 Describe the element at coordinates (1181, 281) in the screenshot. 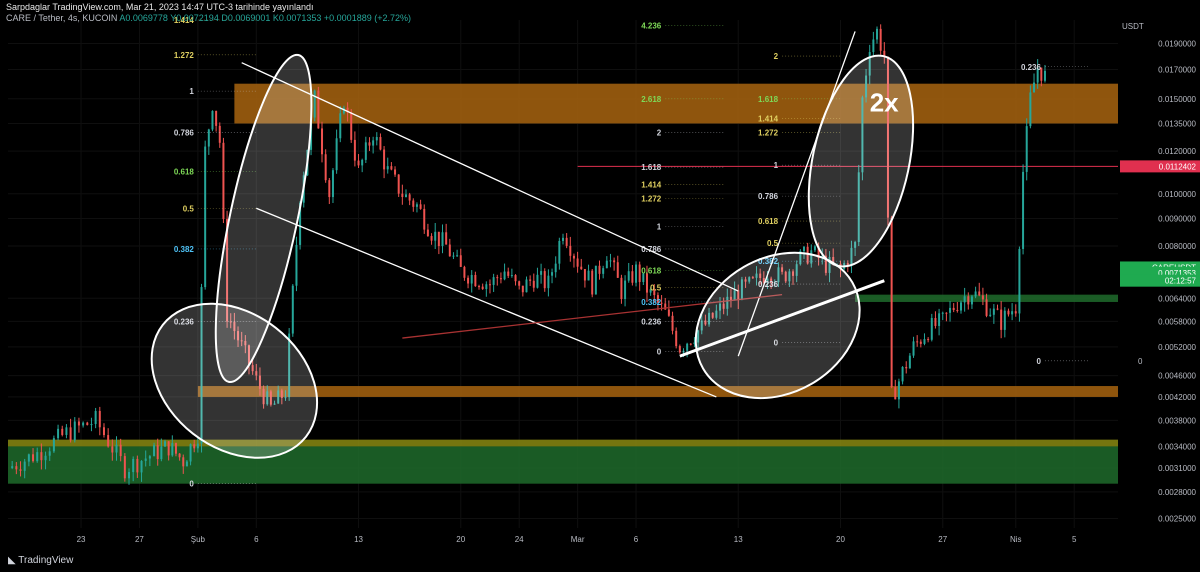

I see `price-tag-label: 02:12:57` at that location.